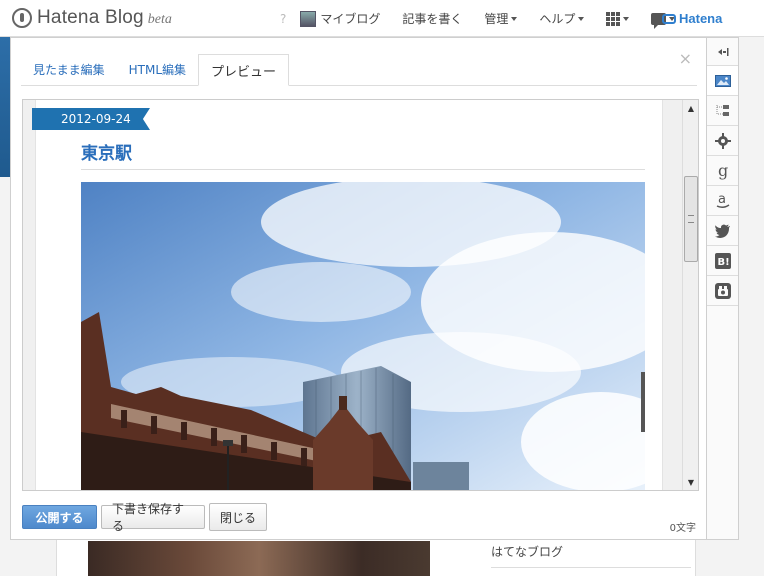  I want to click on post-title: 東京駅, so click(106, 151).